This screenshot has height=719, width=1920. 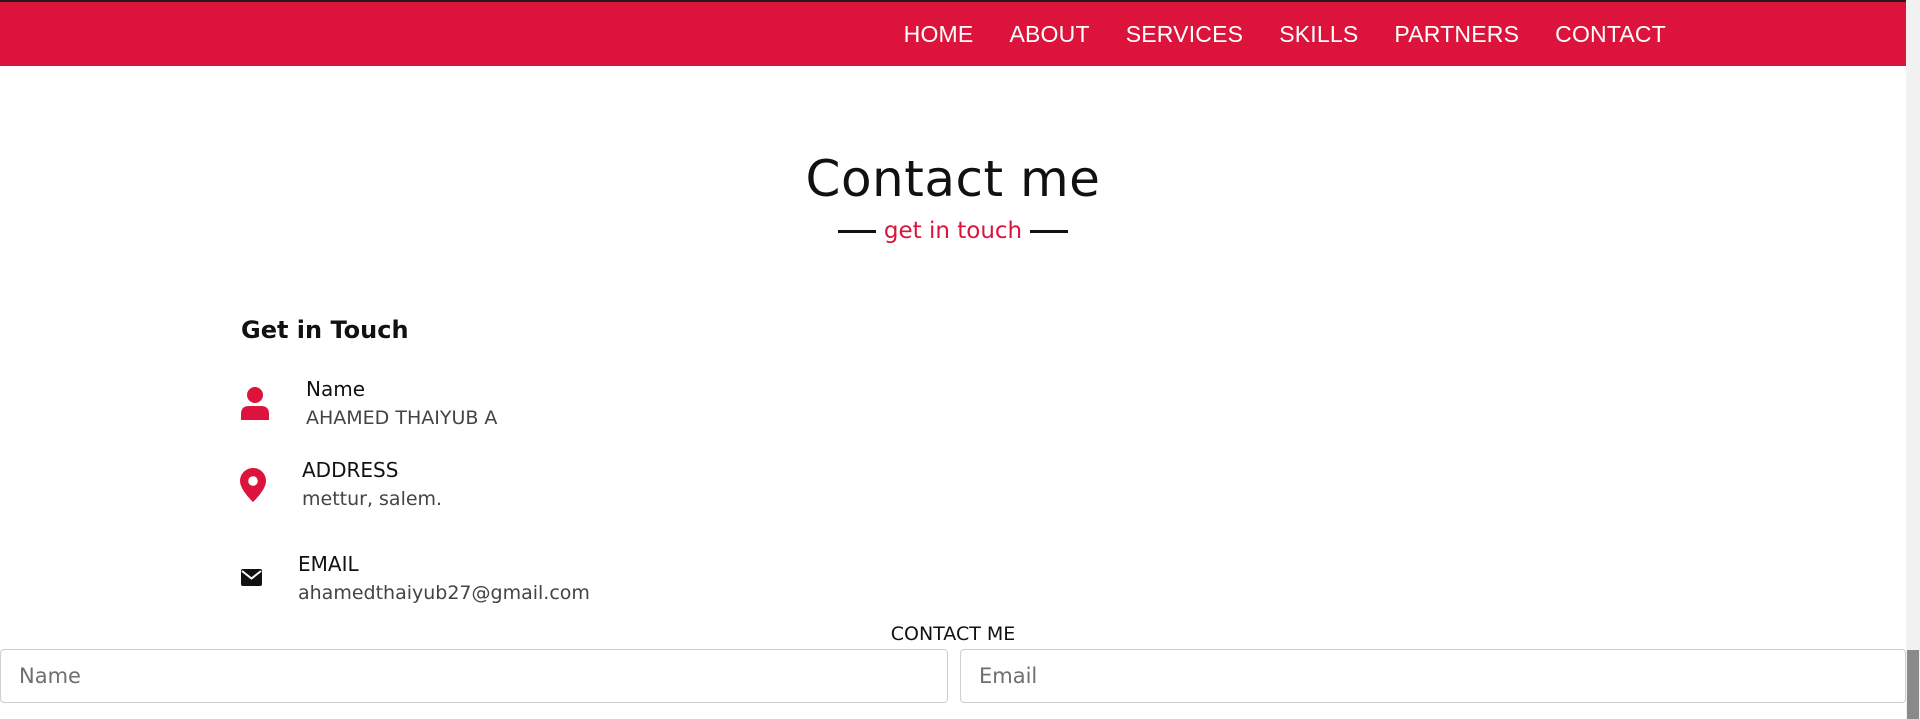 What do you see at coordinates (253, 485) in the screenshot?
I see `map-pin-icon` at bounding box center [253, 485].